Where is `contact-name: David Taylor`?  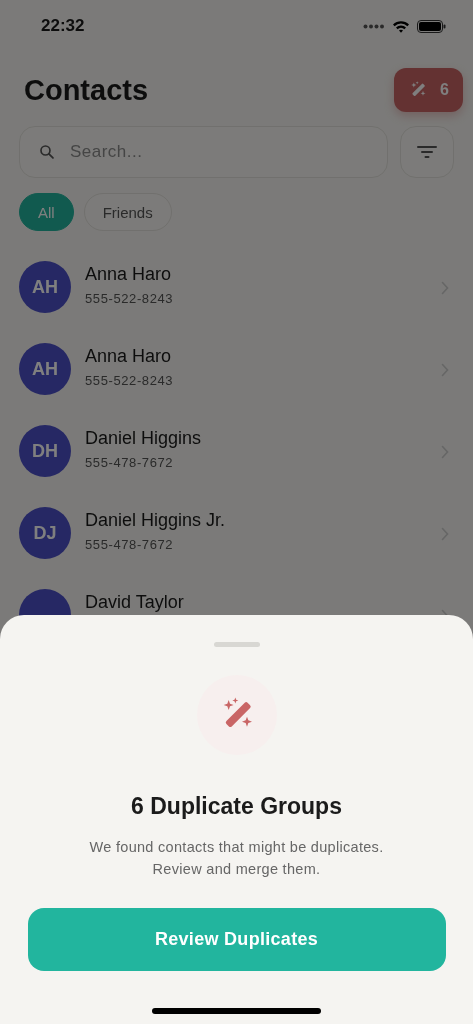
contact-name: David Taylor is located at coordinates (135, 602).